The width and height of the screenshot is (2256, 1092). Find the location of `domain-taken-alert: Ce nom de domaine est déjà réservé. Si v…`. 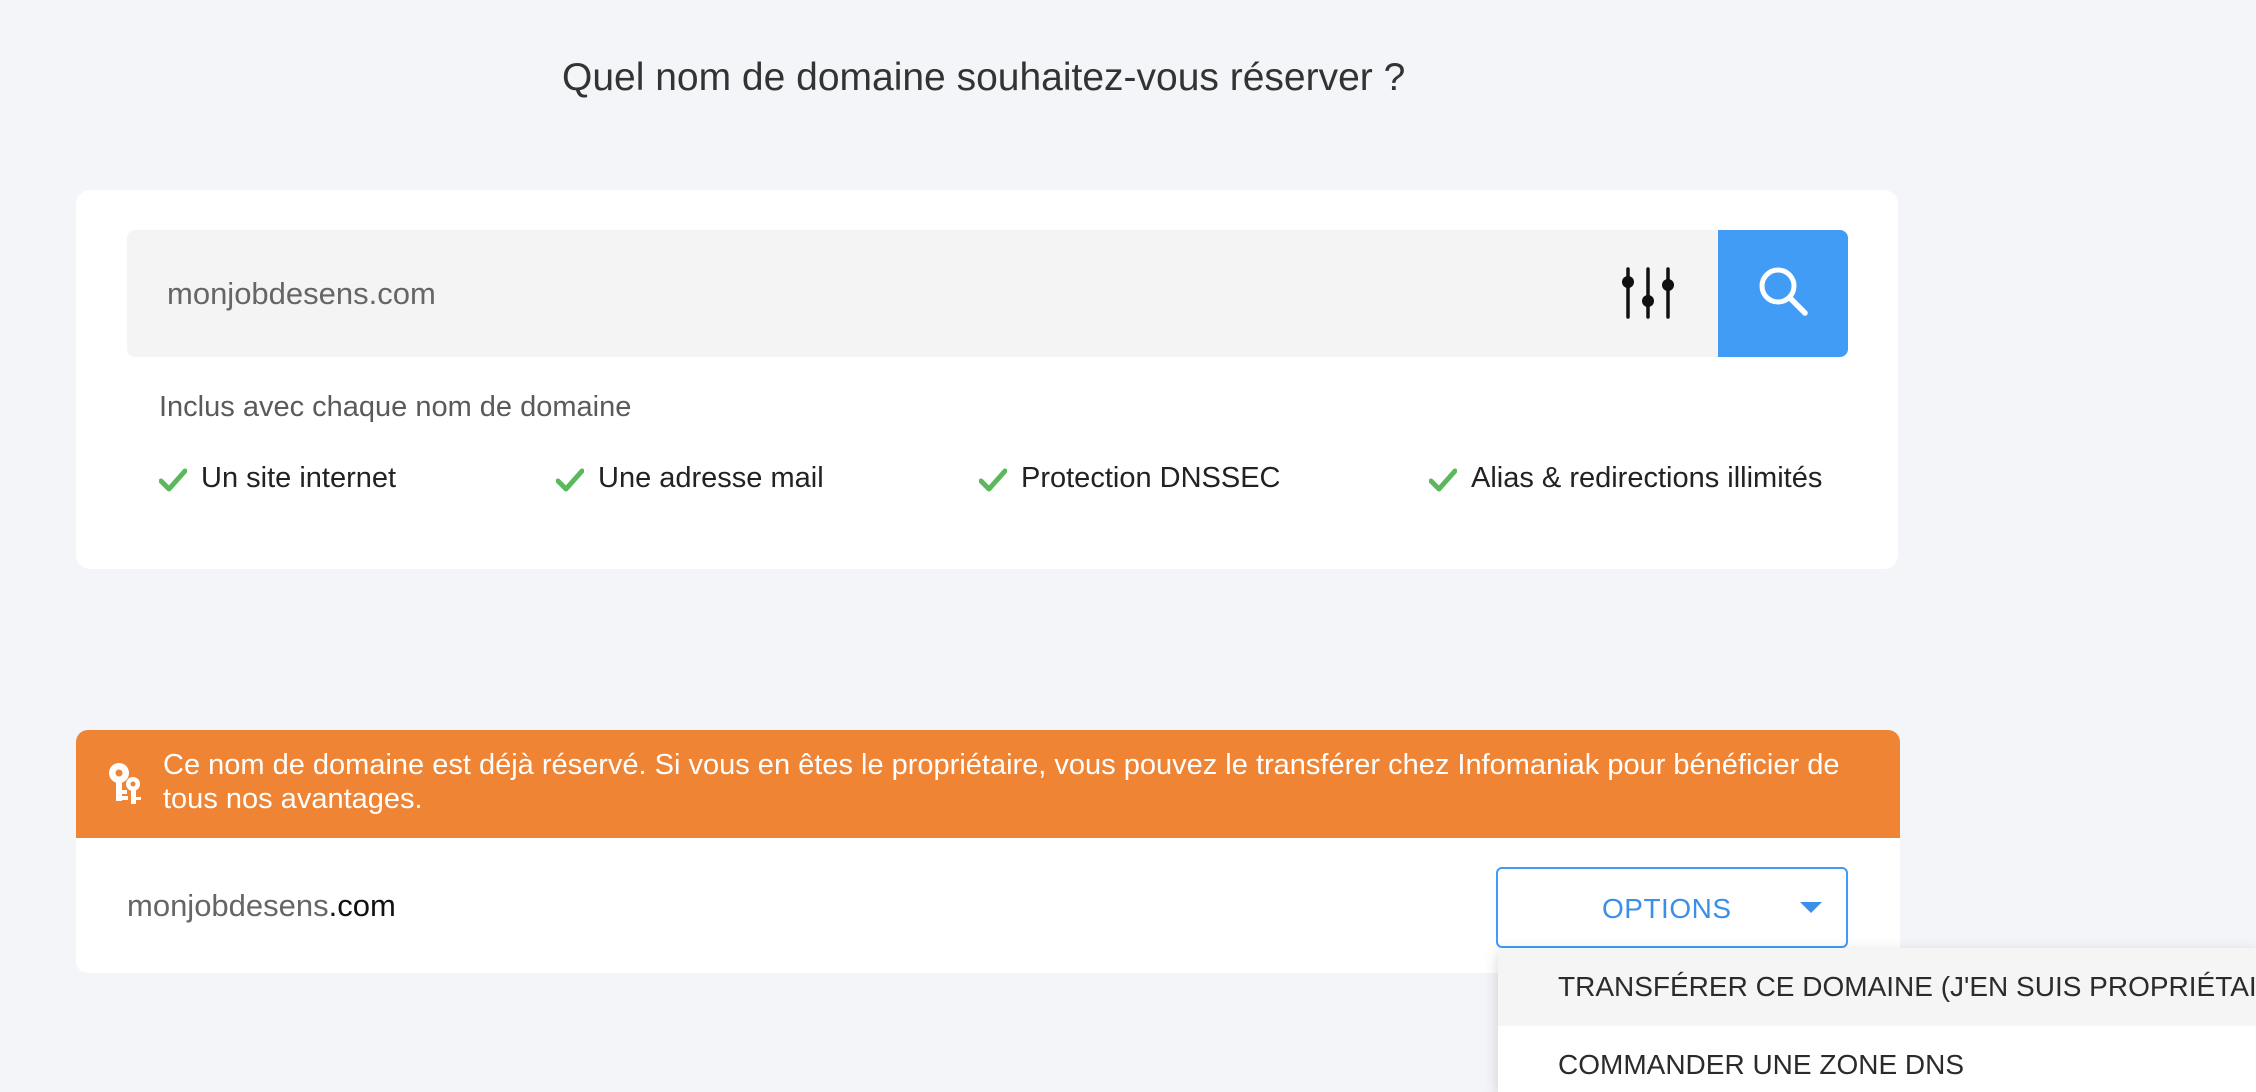

domain-taken-alert: Ce nom de domaine est déjà réservé. Si v… is located at coordinates (988, 784).